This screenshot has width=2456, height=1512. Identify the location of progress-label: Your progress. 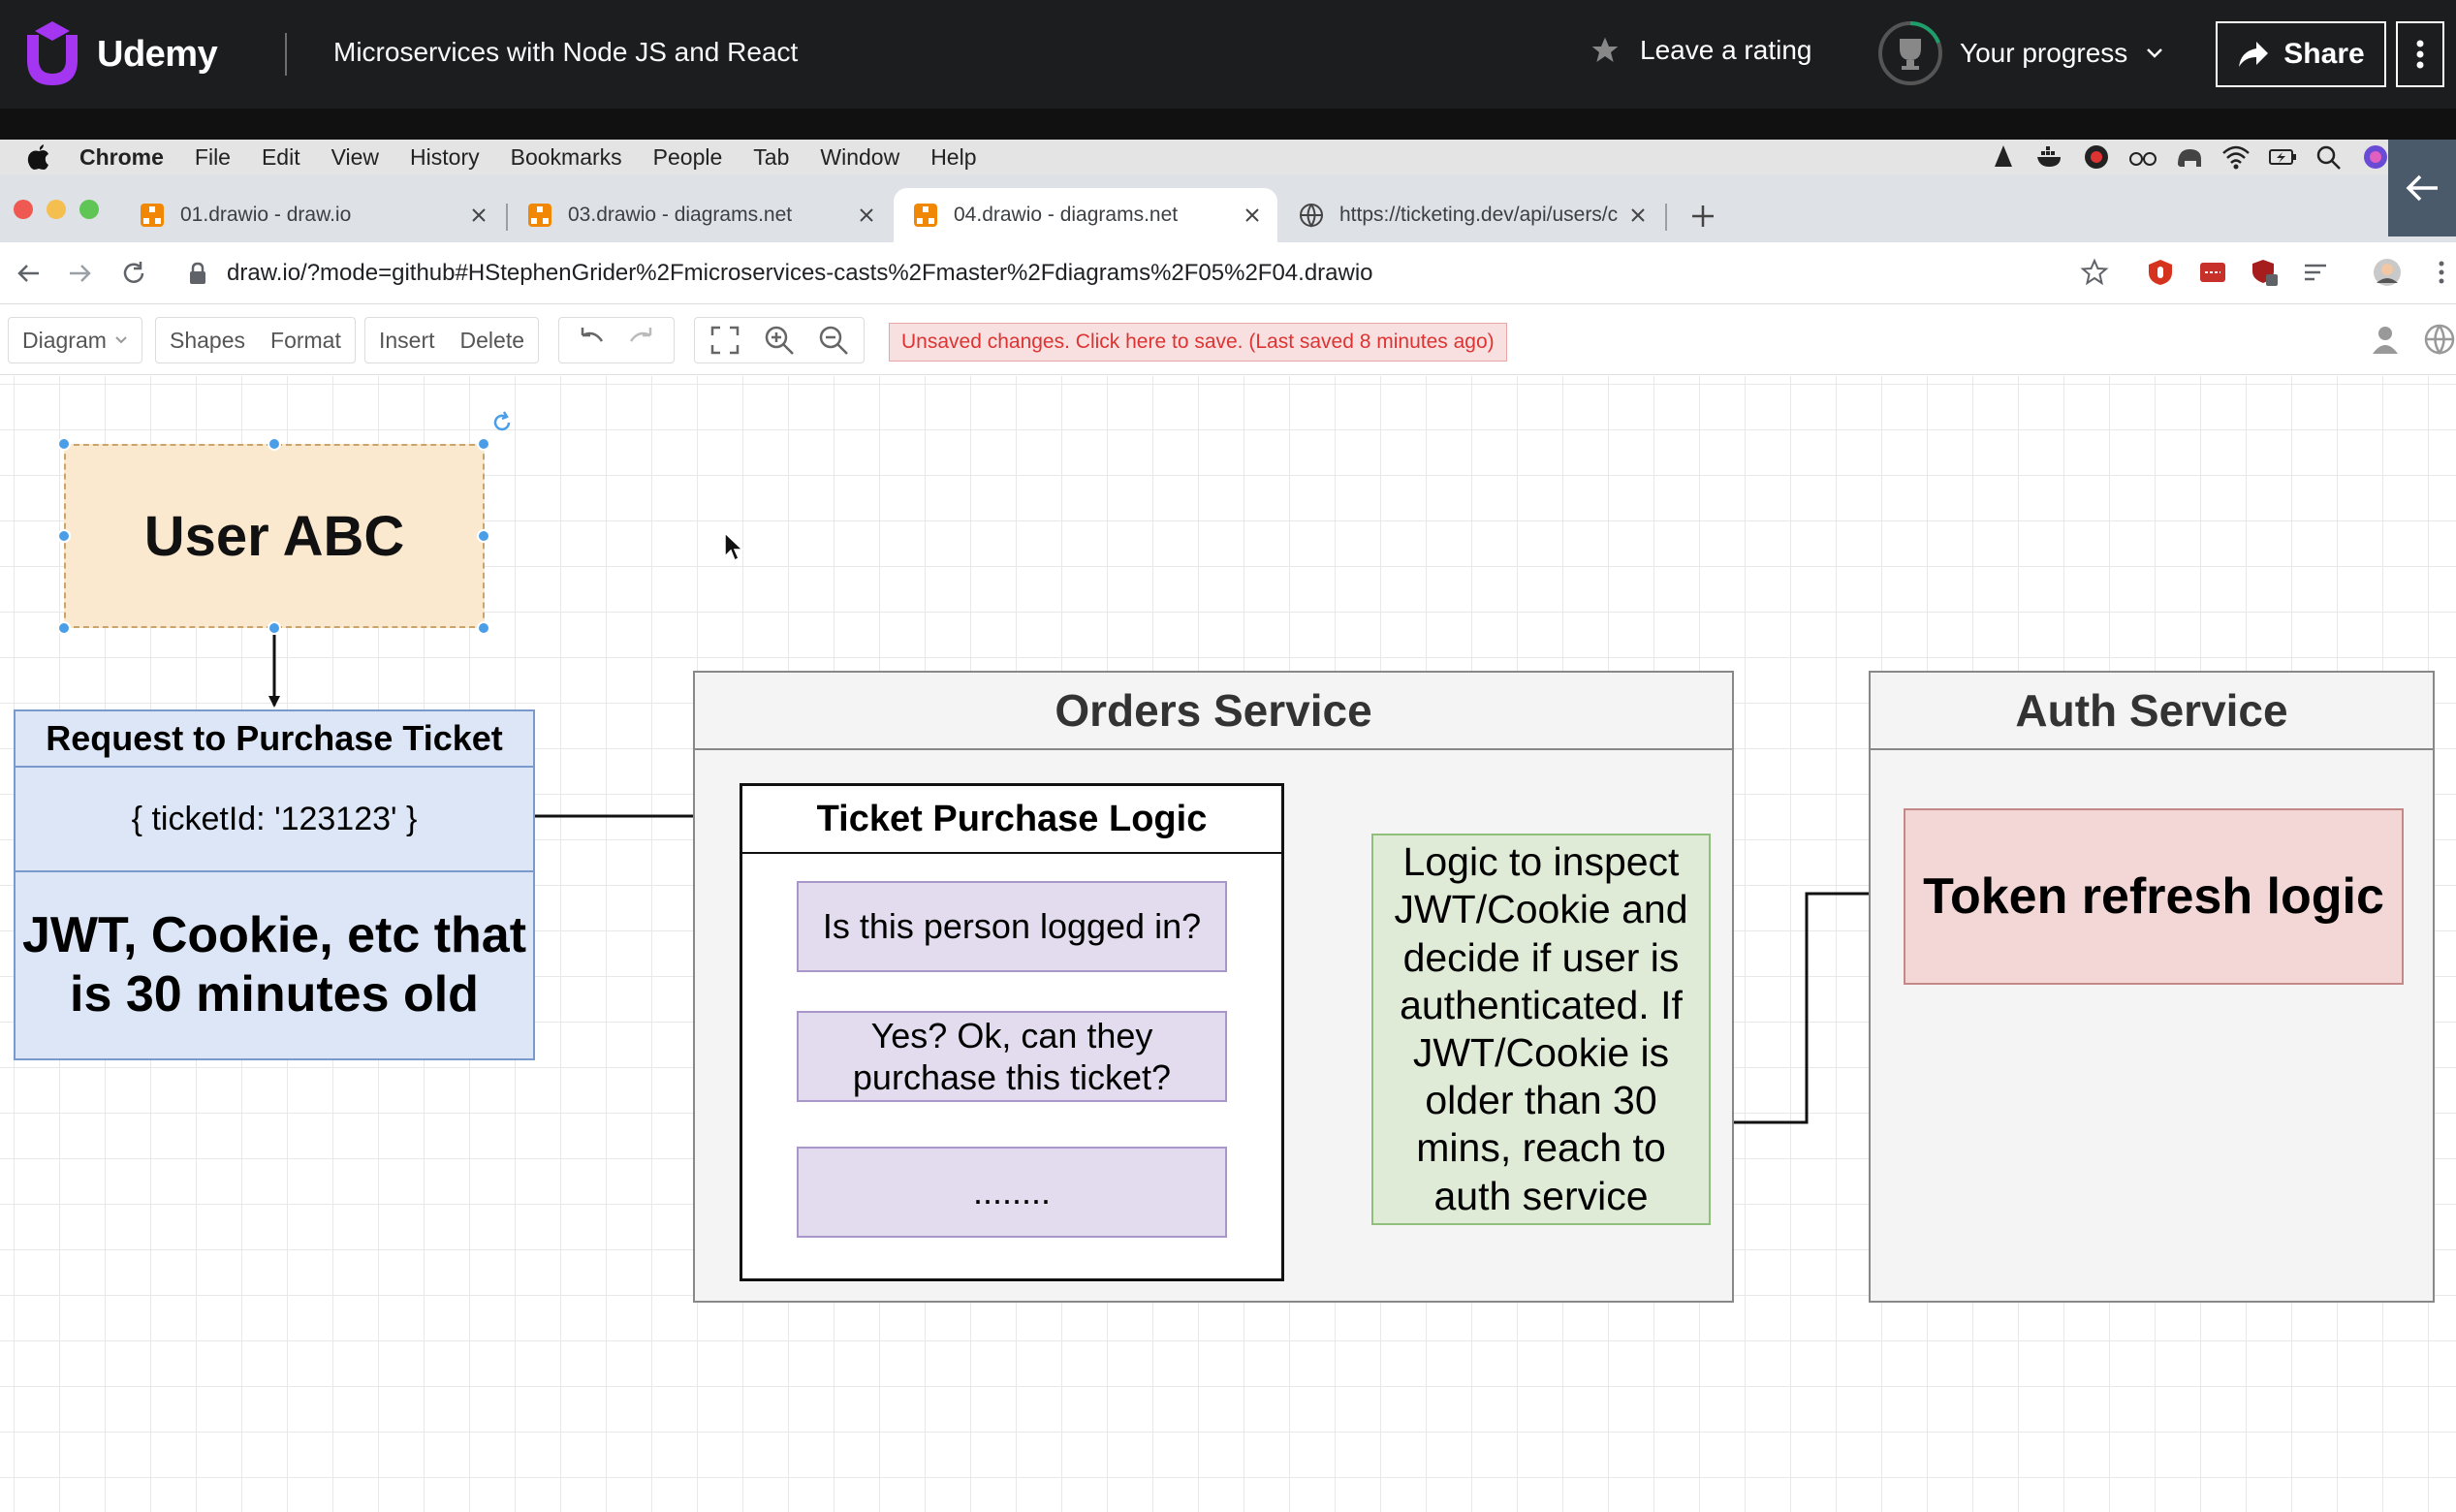
(2044, 53).